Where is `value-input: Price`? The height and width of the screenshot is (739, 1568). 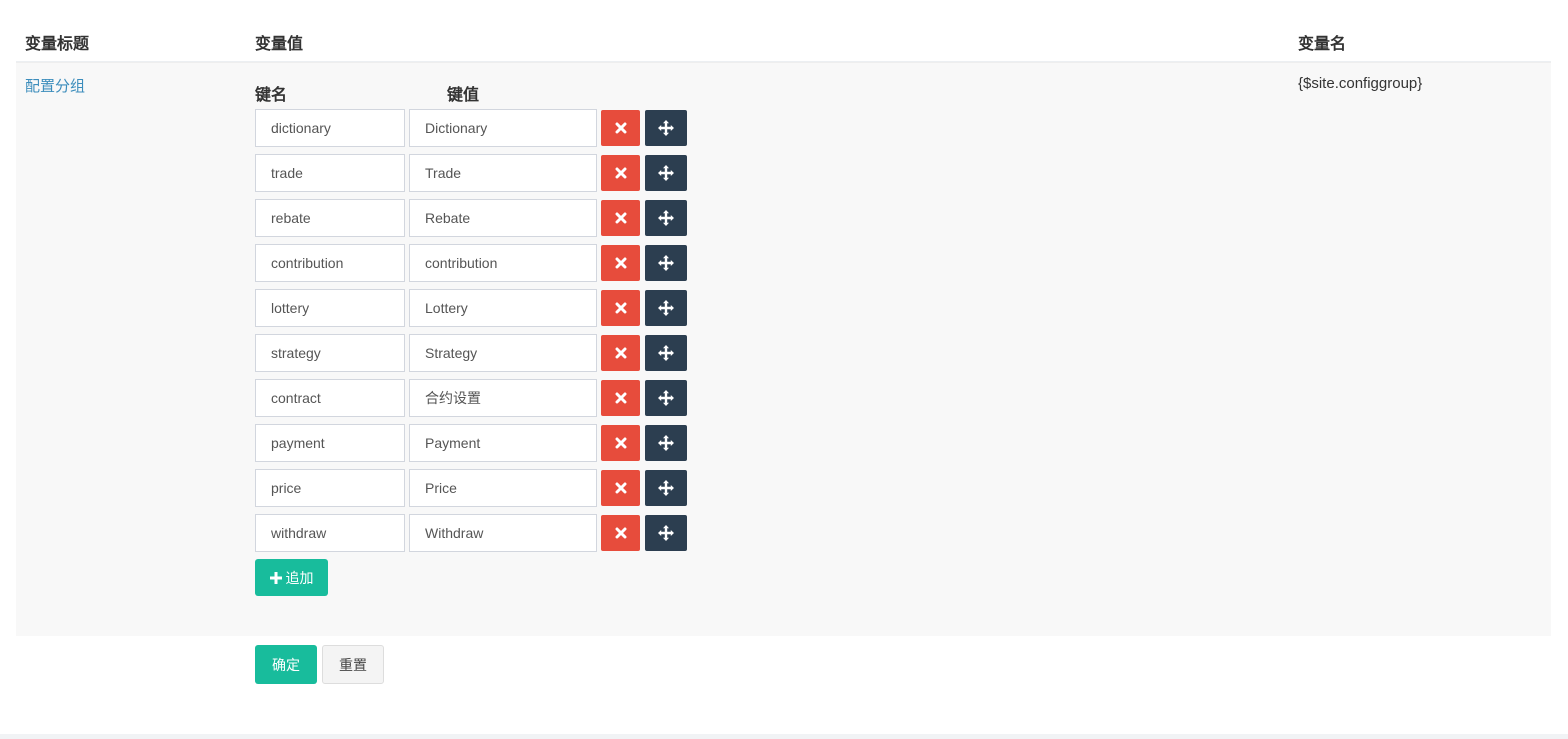
value-input: Price is located at coordinates (503, 488).